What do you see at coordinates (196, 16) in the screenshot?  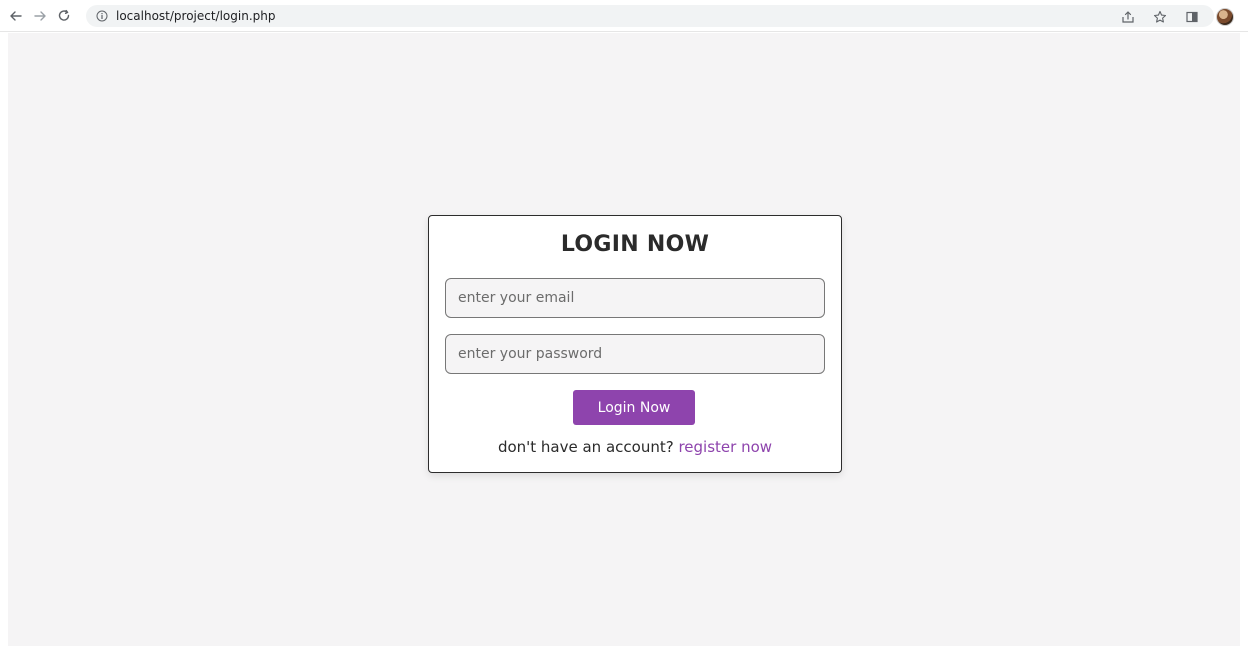 I see `address-url: localhost/project/login.php` at bounding box center [196, 16].